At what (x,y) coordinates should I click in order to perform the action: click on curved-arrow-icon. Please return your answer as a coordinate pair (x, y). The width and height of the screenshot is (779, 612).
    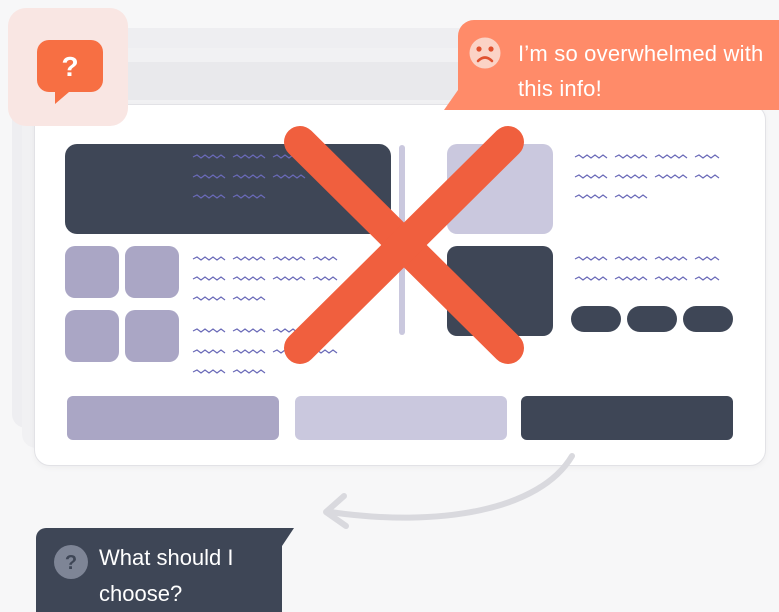
    Looking at the image, I should click on (449, 491).